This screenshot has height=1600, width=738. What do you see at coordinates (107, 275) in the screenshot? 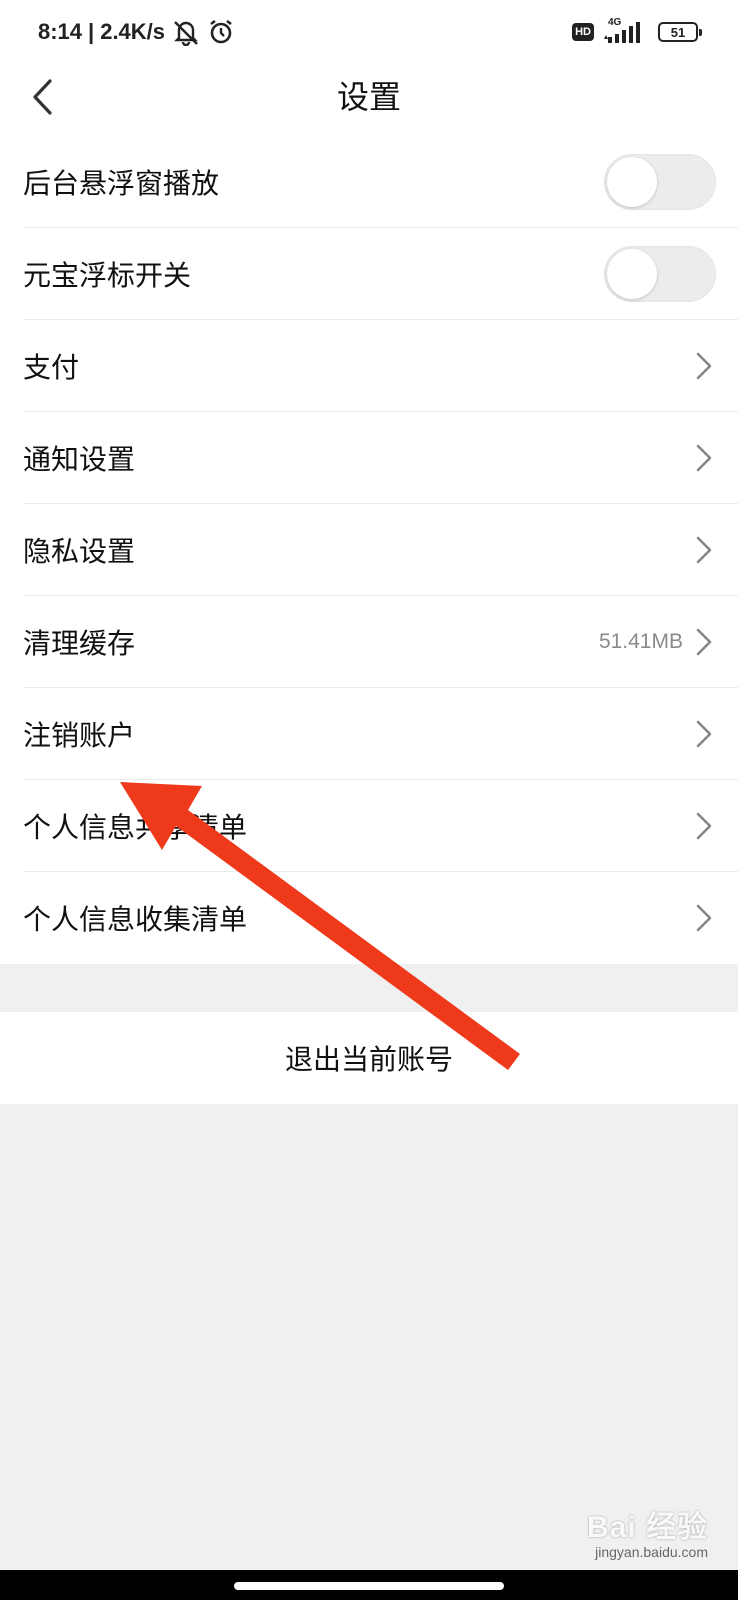
I see `setting-label: 元宝浮标开关` at bounding box center [107, 275].